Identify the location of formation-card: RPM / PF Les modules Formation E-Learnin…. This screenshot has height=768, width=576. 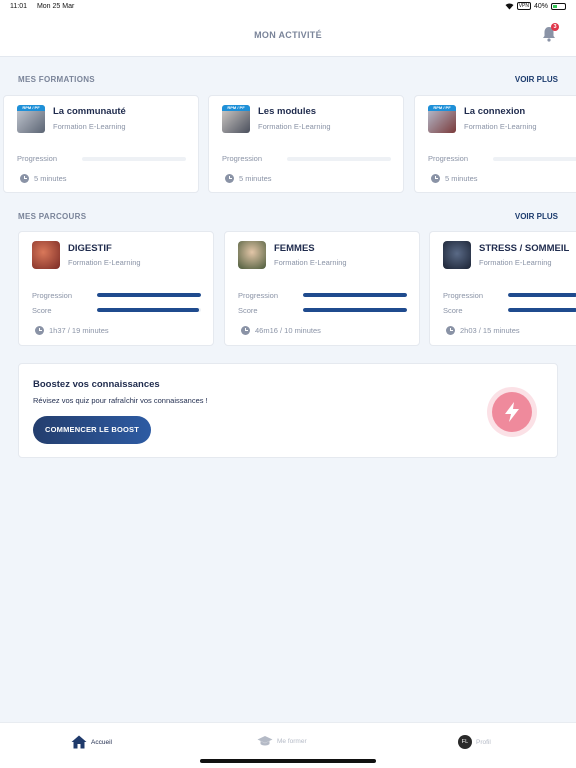
(306, 144).